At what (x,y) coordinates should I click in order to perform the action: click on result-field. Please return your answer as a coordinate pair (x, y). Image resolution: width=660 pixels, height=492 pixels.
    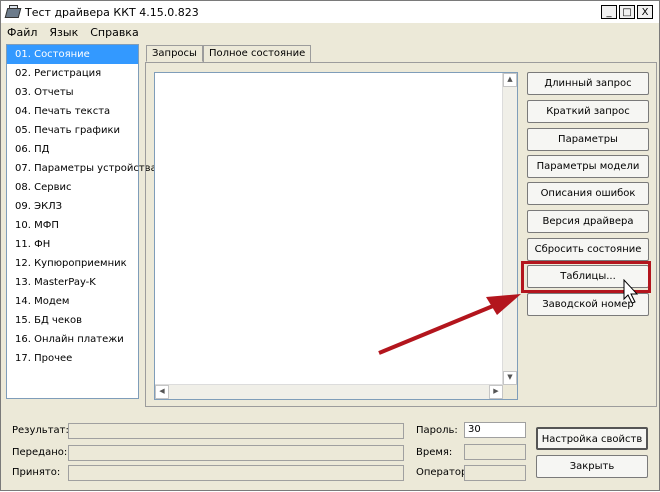
    Looking at the image, I should click on (236, 431).